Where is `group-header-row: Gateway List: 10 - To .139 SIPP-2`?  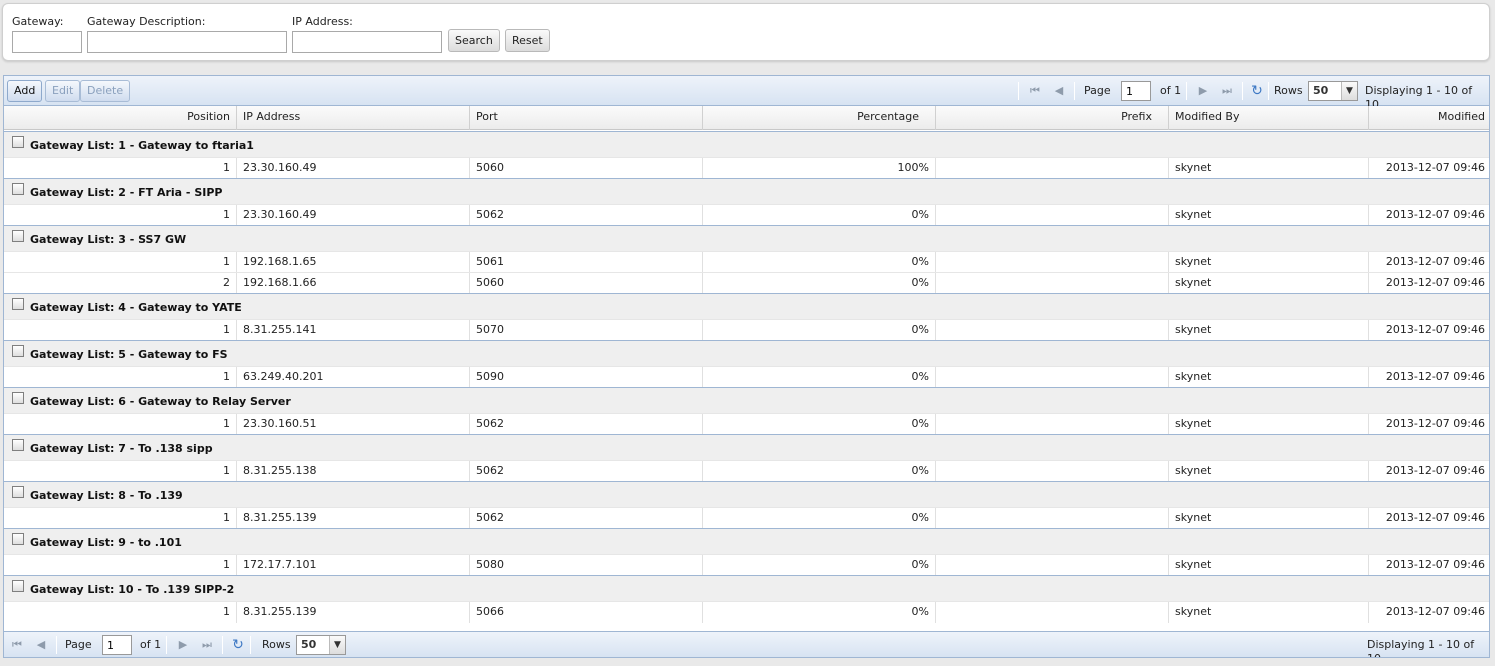 group-header-row: Gateway List: 10 - To .139 SIPP-2 is located at coordinates (746, 588).